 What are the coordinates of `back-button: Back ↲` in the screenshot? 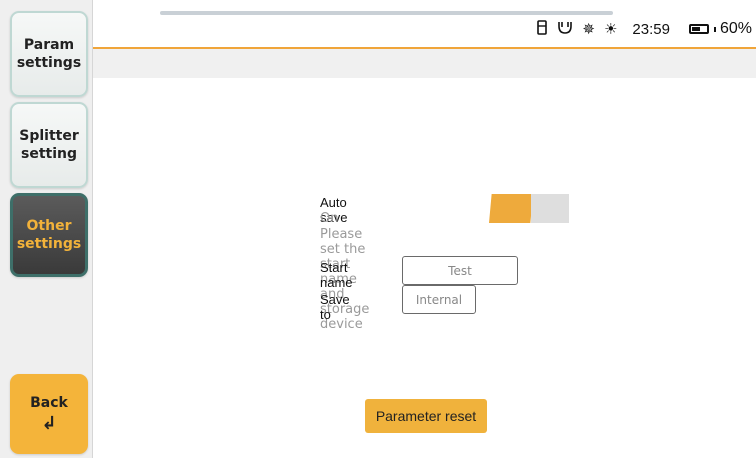 It's located at (49, 414).